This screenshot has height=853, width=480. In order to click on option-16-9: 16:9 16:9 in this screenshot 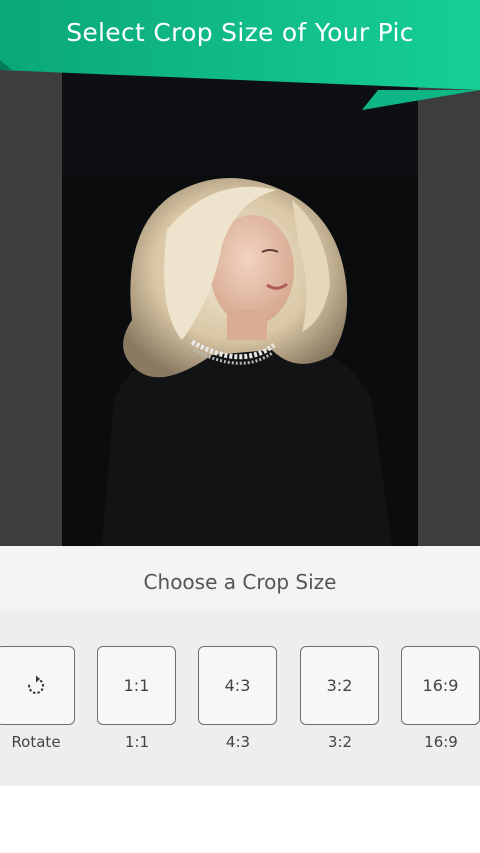, I will do `click(440, 698)`.